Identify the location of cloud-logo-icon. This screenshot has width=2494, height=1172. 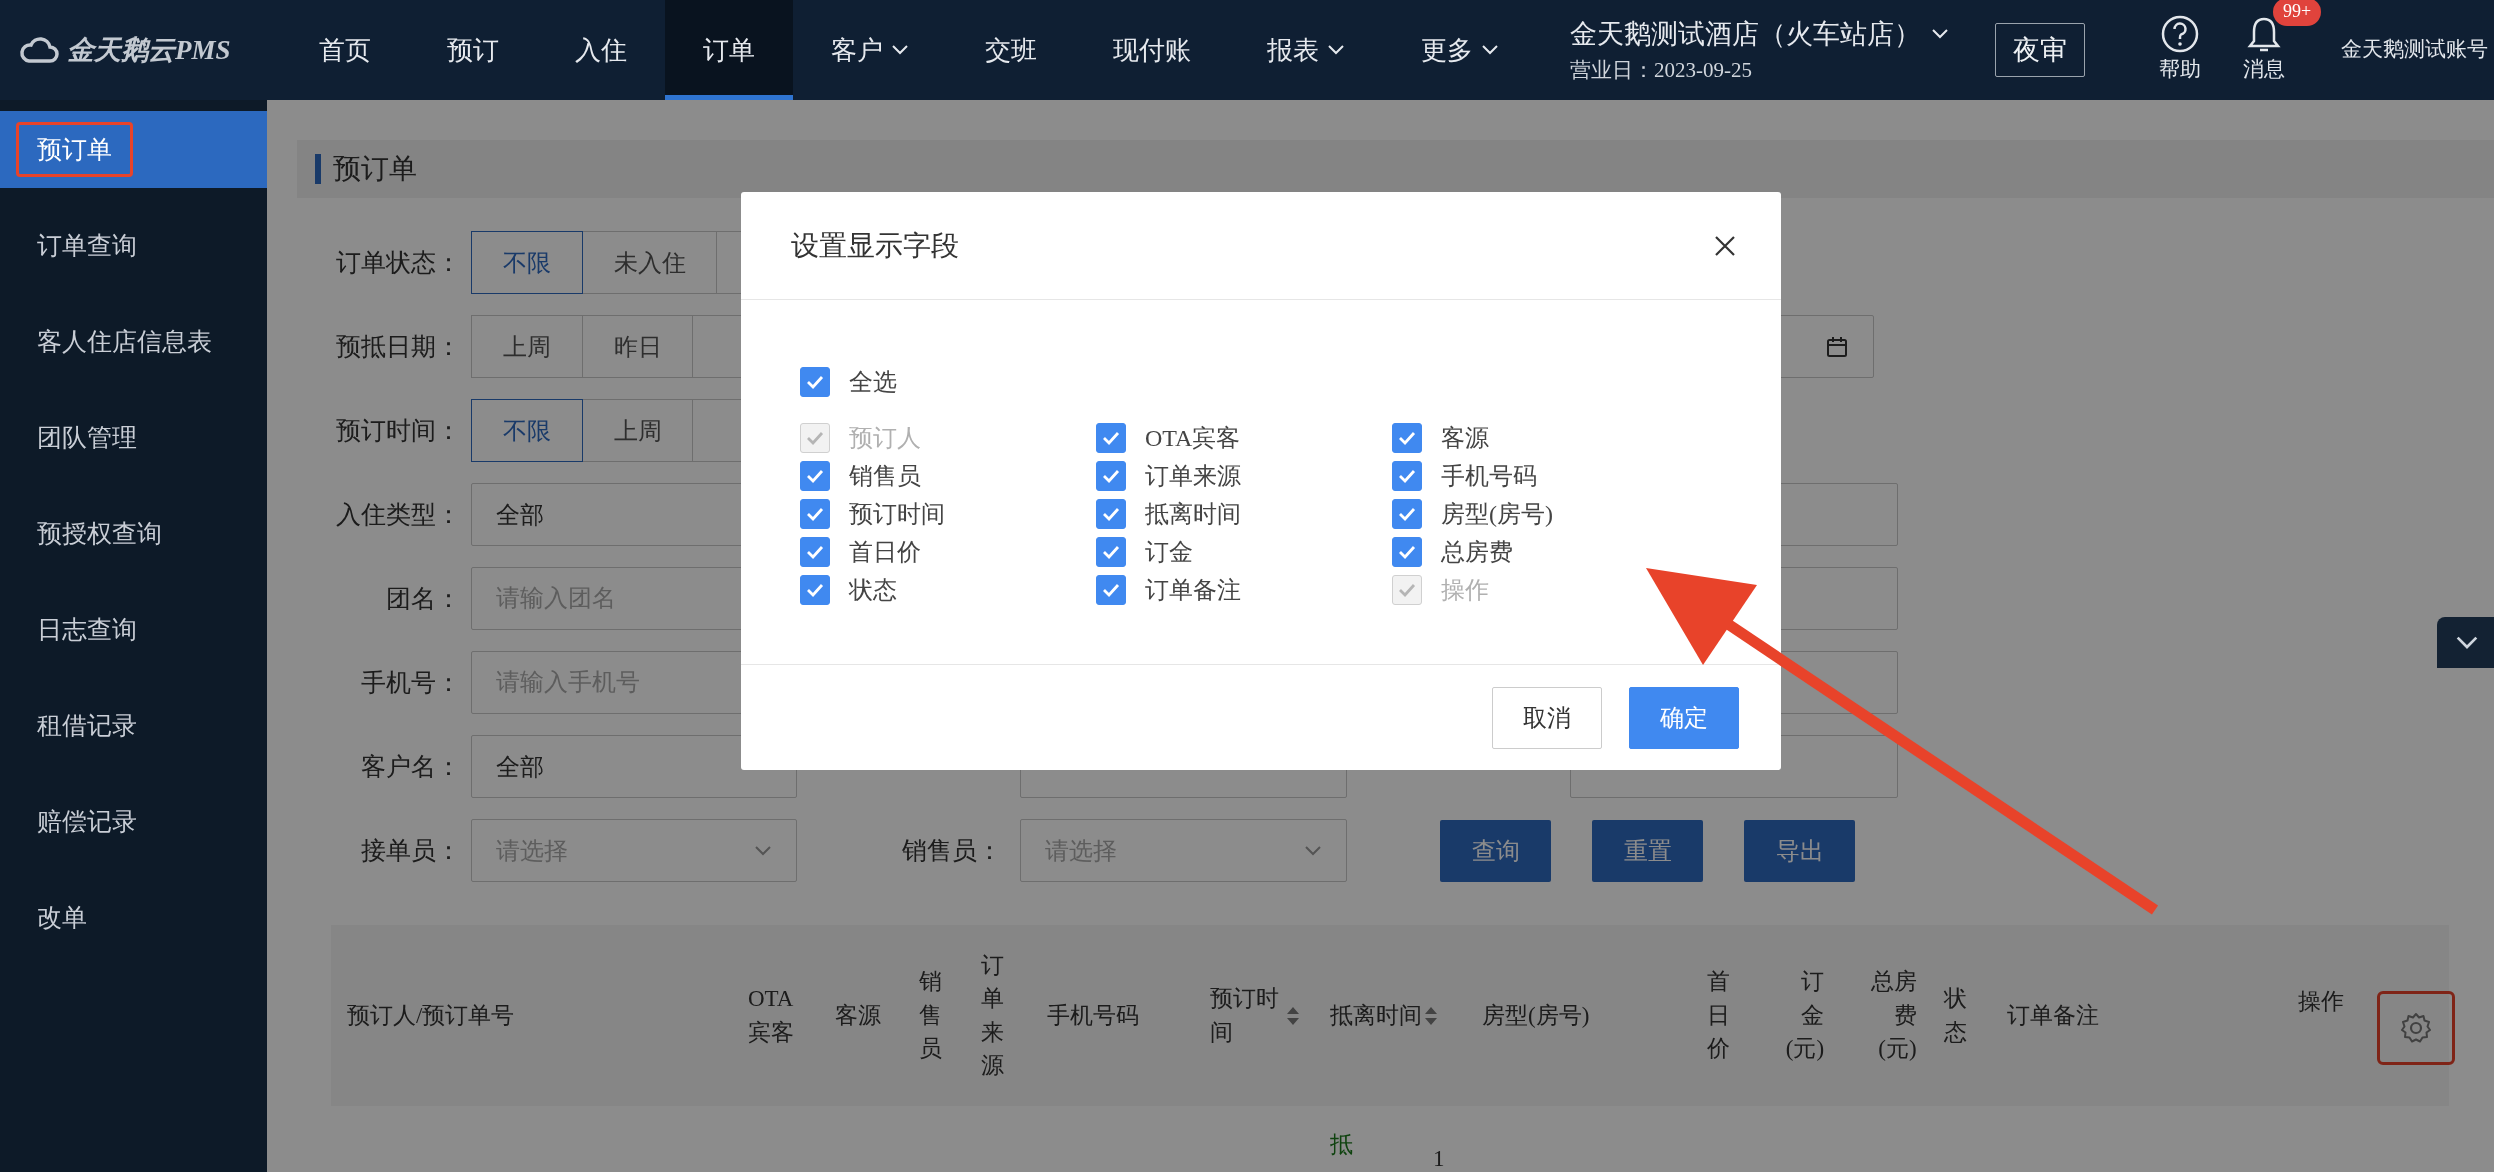
(39, 50).